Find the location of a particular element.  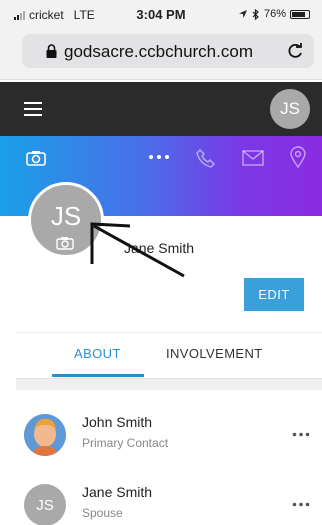

avatar is located at coordinates (45, 435).